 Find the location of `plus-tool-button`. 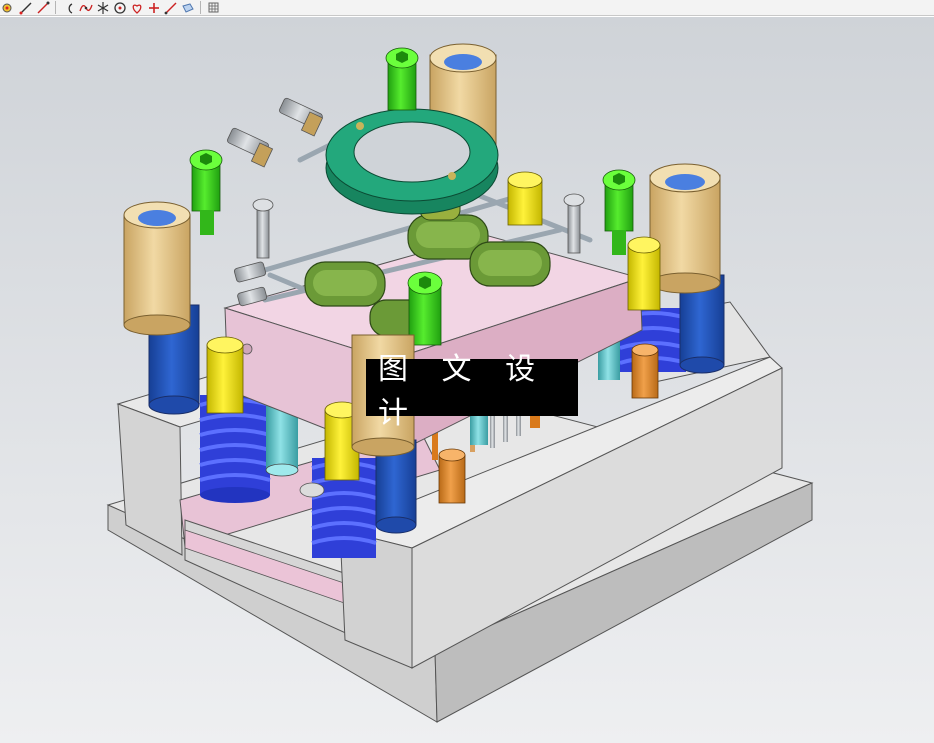

plus-tool-button is located at coordinates (153, 7).